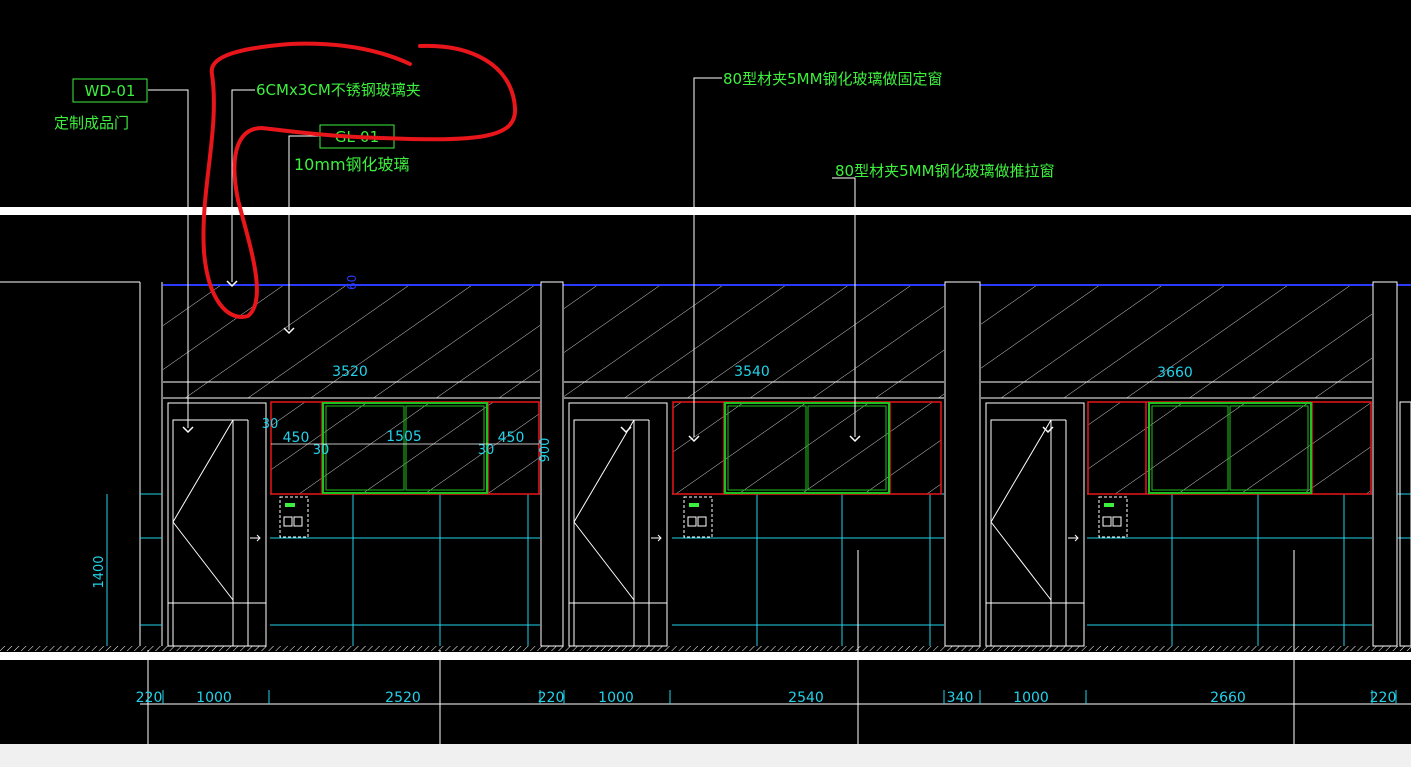 This screenshot has height=767, width=1411. I want to click on right-edge-bay, so click(1405, 524).